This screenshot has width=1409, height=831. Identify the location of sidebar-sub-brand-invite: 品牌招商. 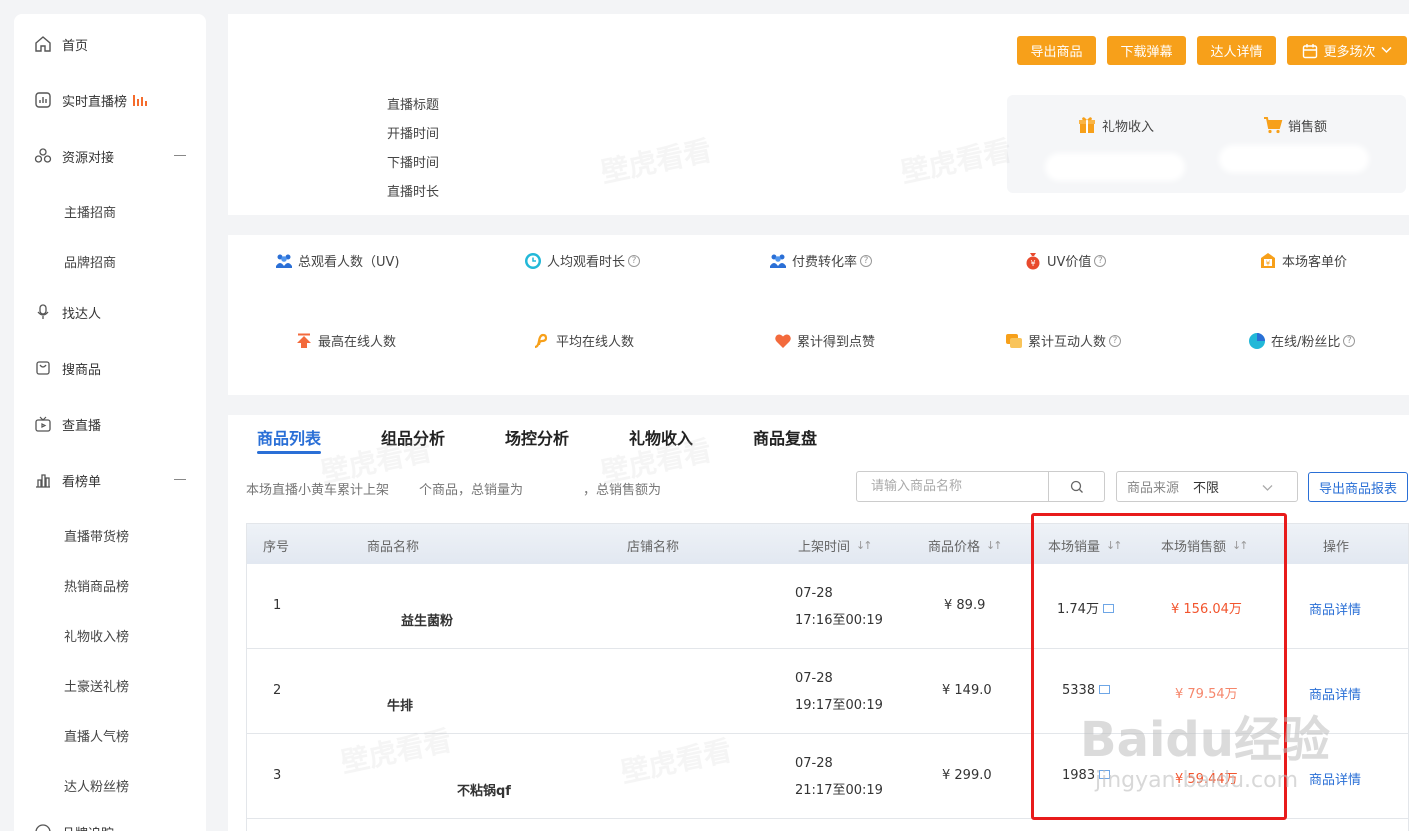
(90, 261).